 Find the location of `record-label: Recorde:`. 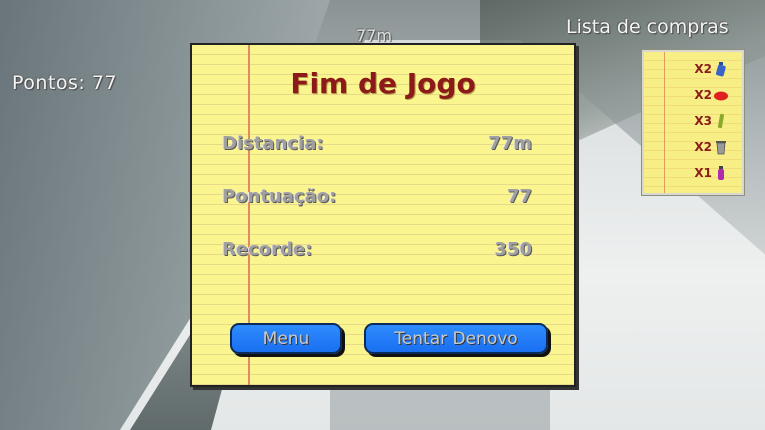

record-label: Recorde: is located at coordinates (267, 249).